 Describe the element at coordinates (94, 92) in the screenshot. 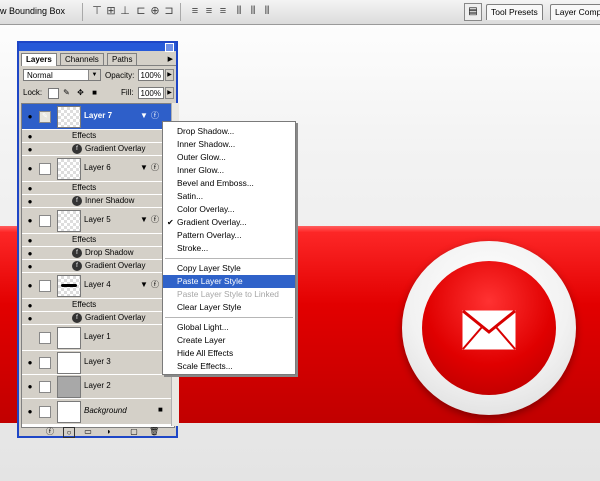

I see `lock-all-icon: ■` at that location.